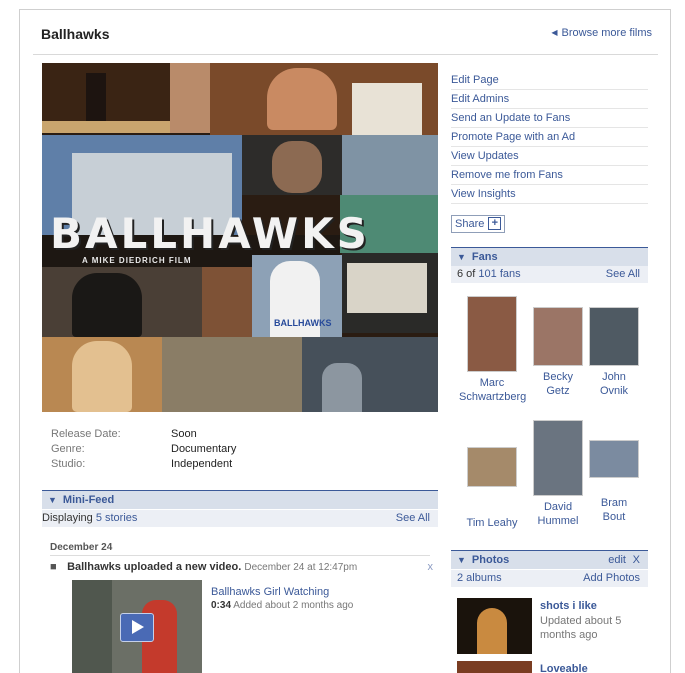 Image resolution: width=685 pixels, height=673 pixels. Describe the element at coordinates (154, 567) in the screenshot. I see `story-text: Ballhawks uploaded a new video.` at that location.